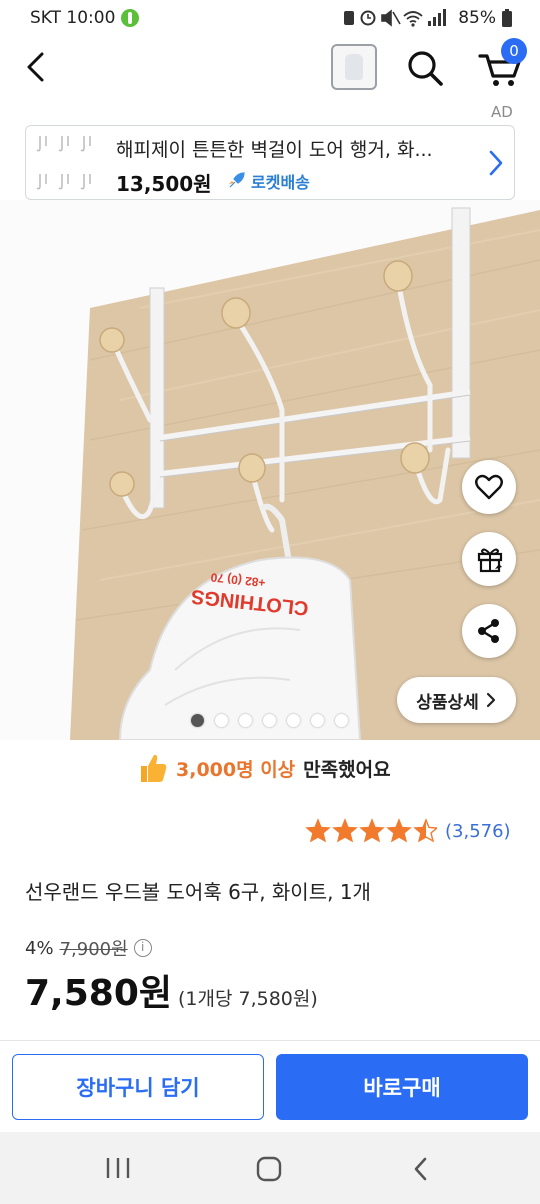 Image resolution: width=540 pixels, height=1204 pixels. I want to click on product-detail-button: 상품상세, so click(456, 700).